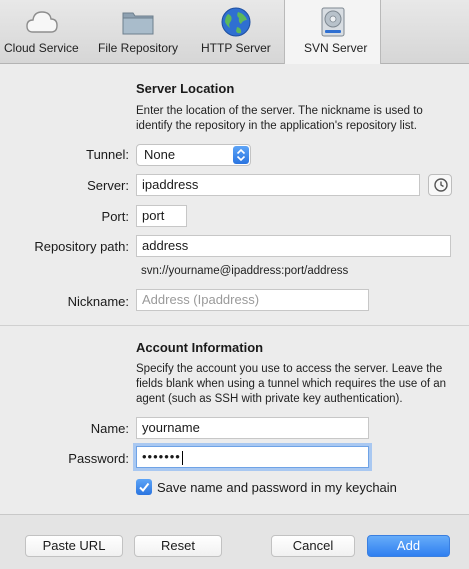 The image size is (469, 569). What do you see at coordinates (313, 546) in the screenshot?
I see `cancel-button: Cancel` at bounding box center [313, 546].